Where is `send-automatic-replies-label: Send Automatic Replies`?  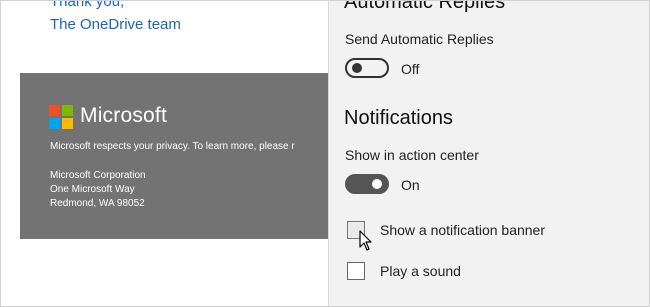 send-automatic-replies-label: Send Automatic Replies is located at coordinates (419, 39).